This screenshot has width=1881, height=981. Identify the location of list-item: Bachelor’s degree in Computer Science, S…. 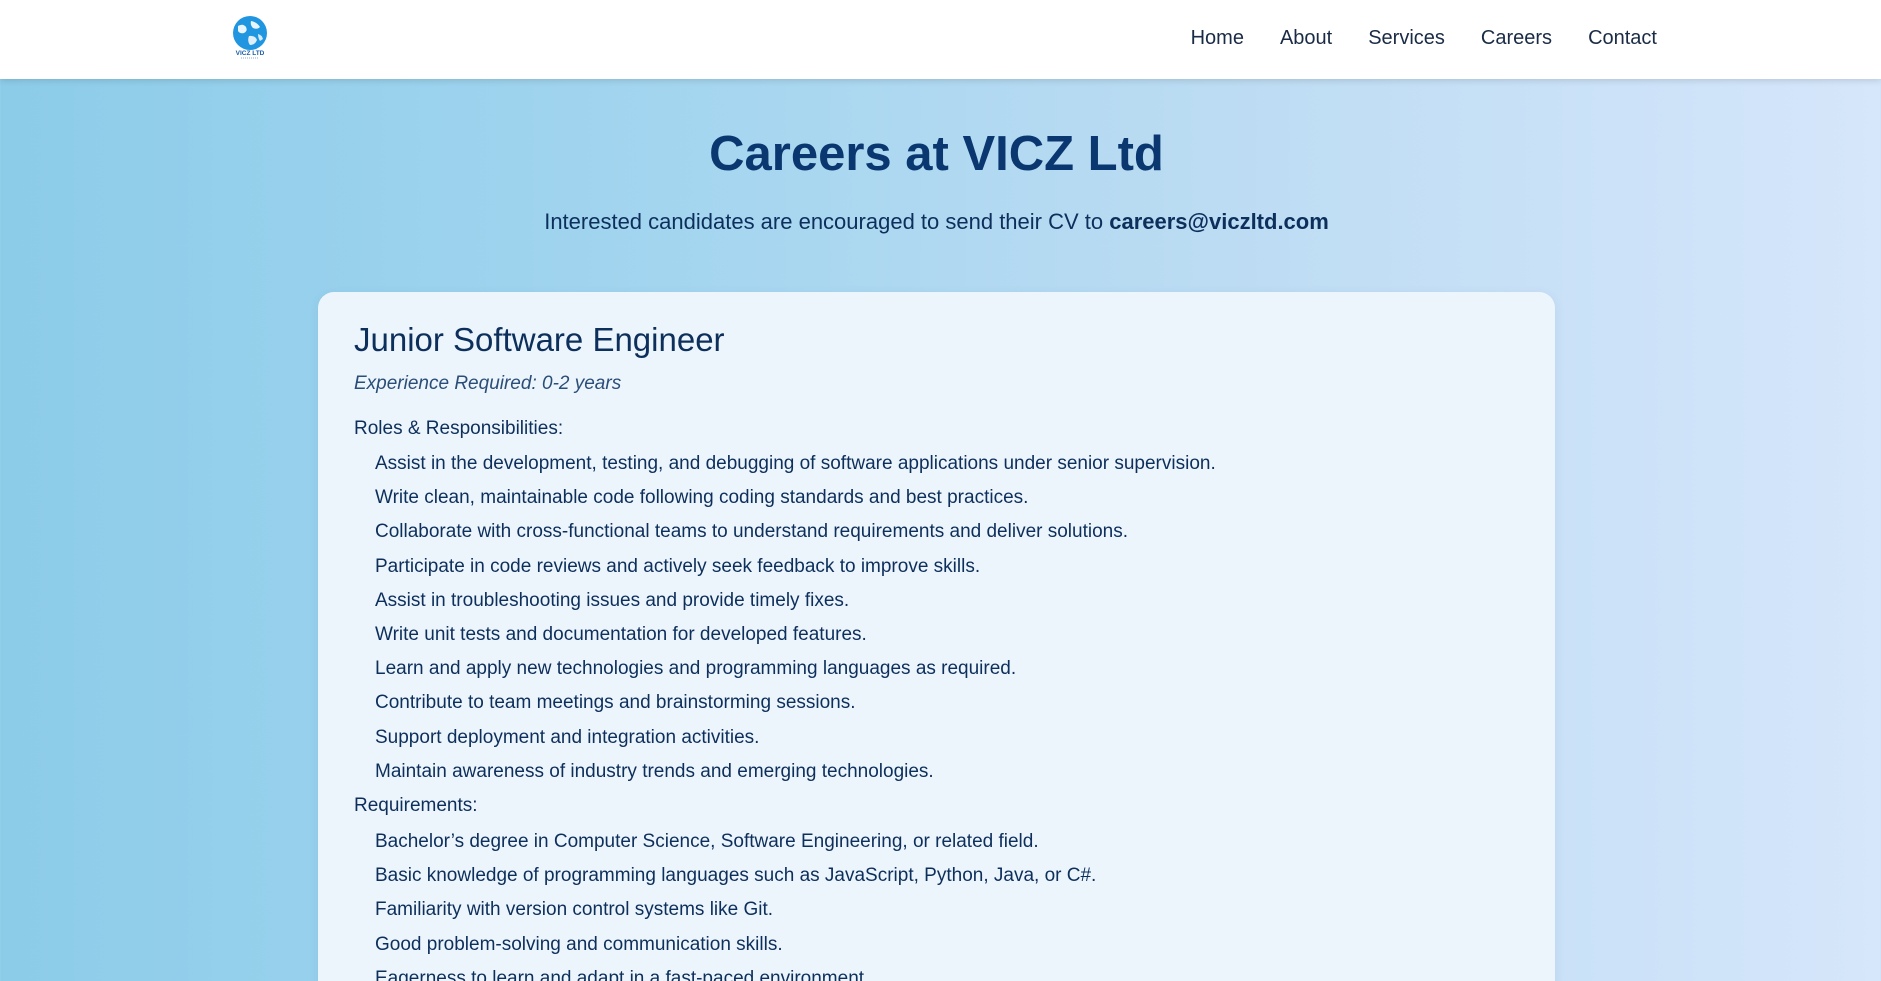
(707, 841).